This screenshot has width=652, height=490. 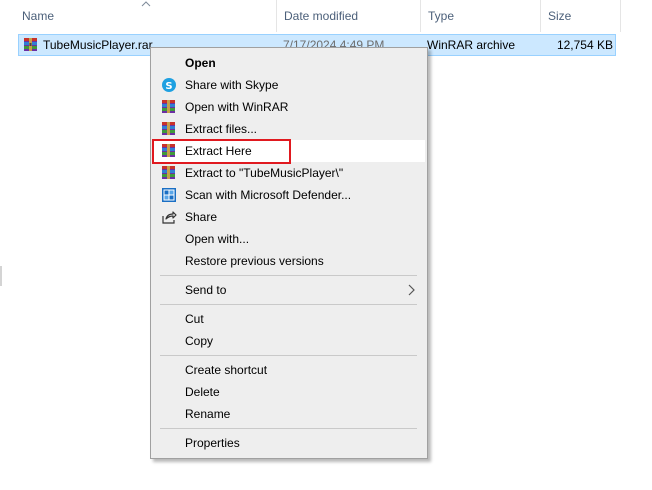 What do you see at coordinates (169, 195) in the screenshot?
I see `defender-shield-icon` at bounding box center [169, 195].